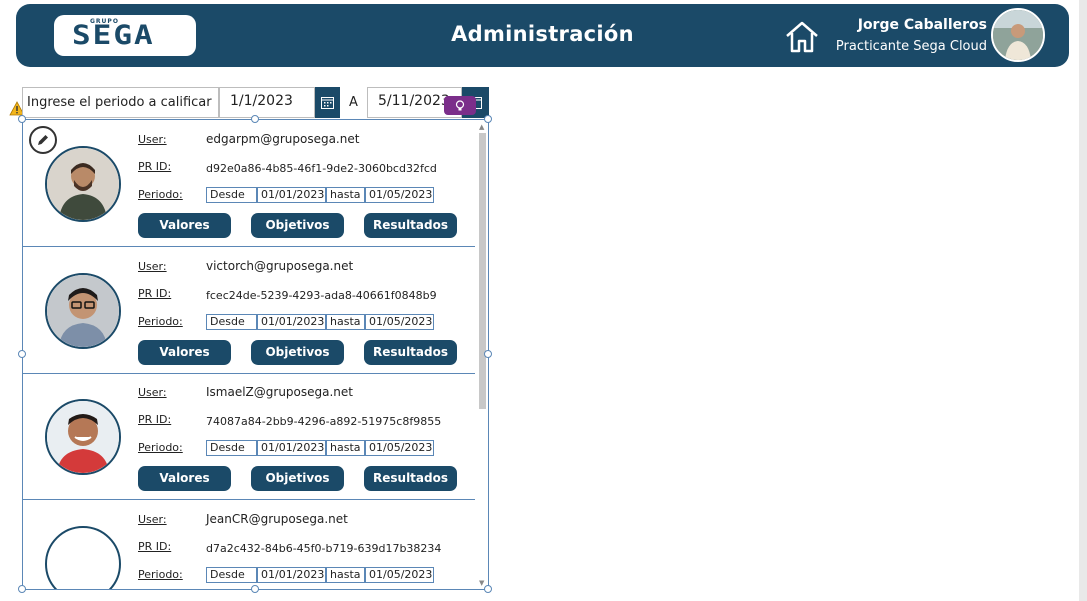 The height and width of the screenshot is (601, 1087). What do you see at coordinates (120, 102) in the screenshot?
I see `period-label: Ingrese el periodo a calificar` at bounding box center [120, 102].